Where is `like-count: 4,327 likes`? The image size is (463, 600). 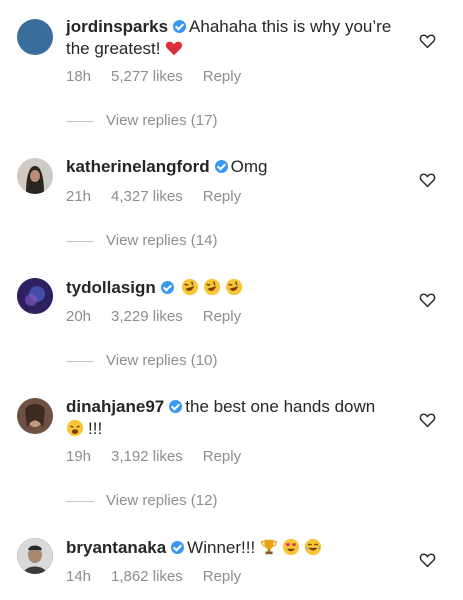 like-count: 4,327 likes is located at coordinates (147, 196).